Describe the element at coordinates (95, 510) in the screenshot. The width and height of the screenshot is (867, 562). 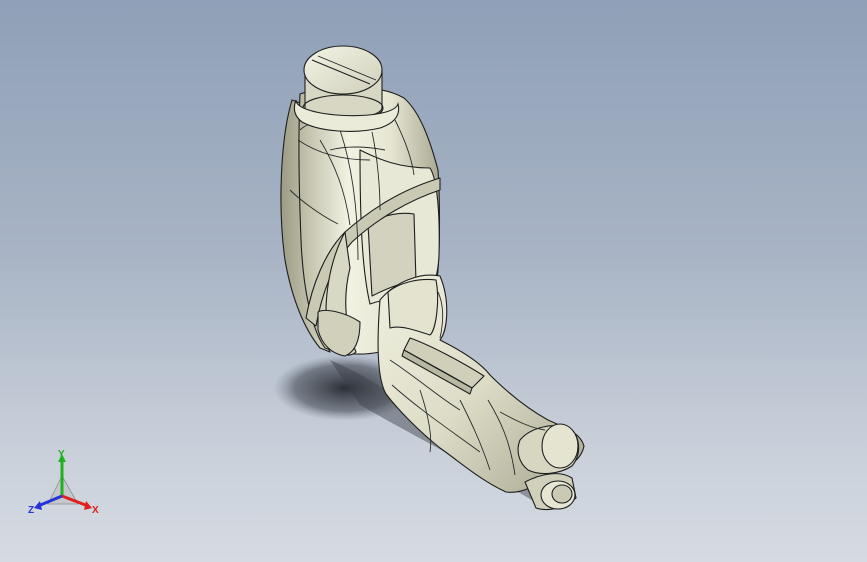
I see `x-axis-label: X` at that location.